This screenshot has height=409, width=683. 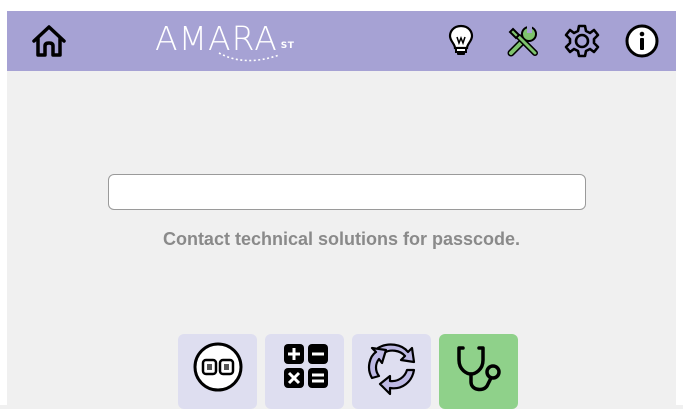 I want to click on cycle-tile, so click(x=391, y=371).